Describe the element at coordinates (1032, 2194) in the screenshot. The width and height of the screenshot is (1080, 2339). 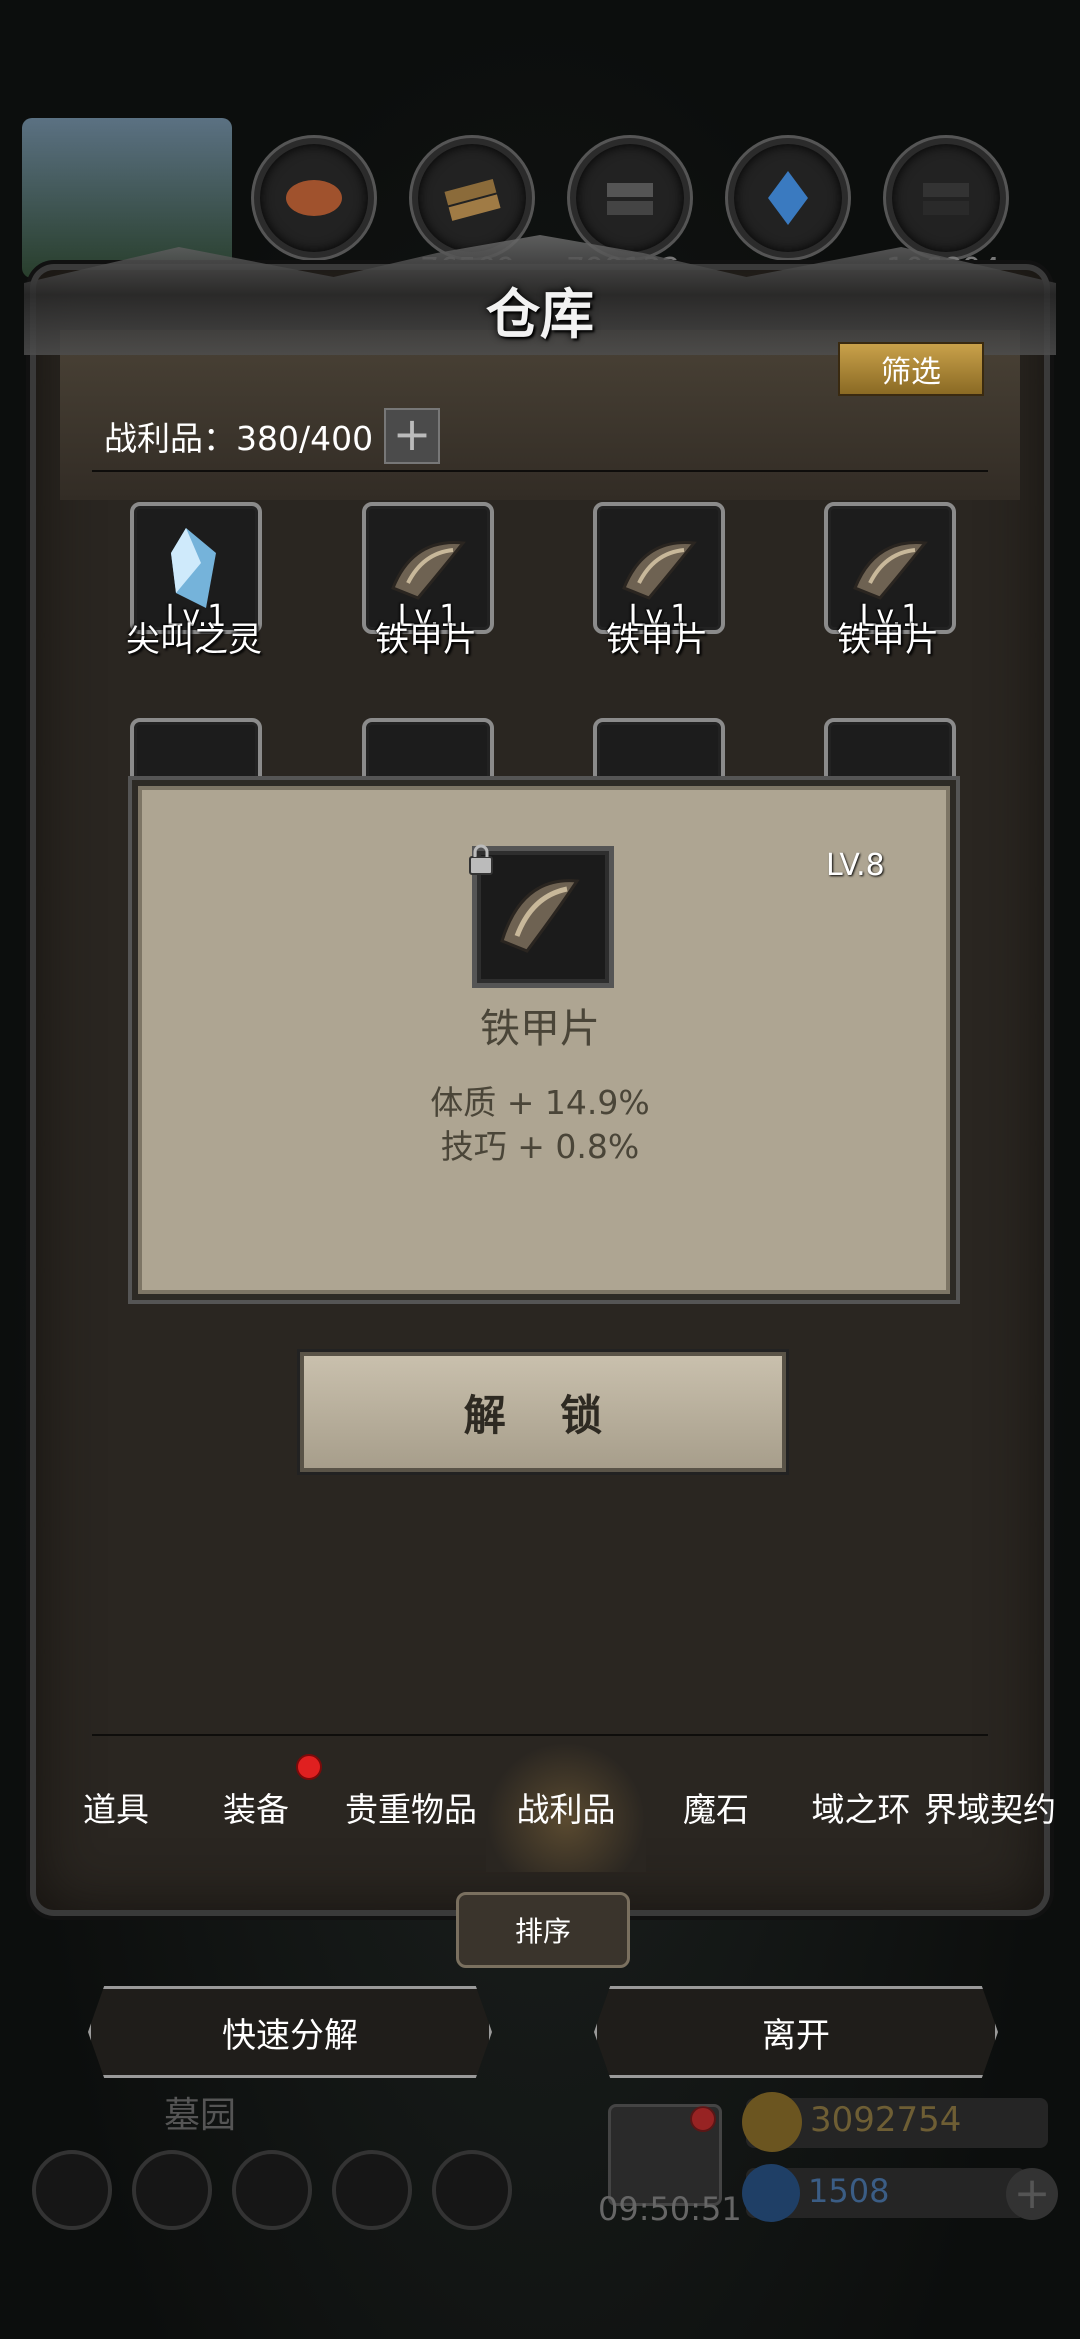
I see `add-gems-icon: +` at that location.